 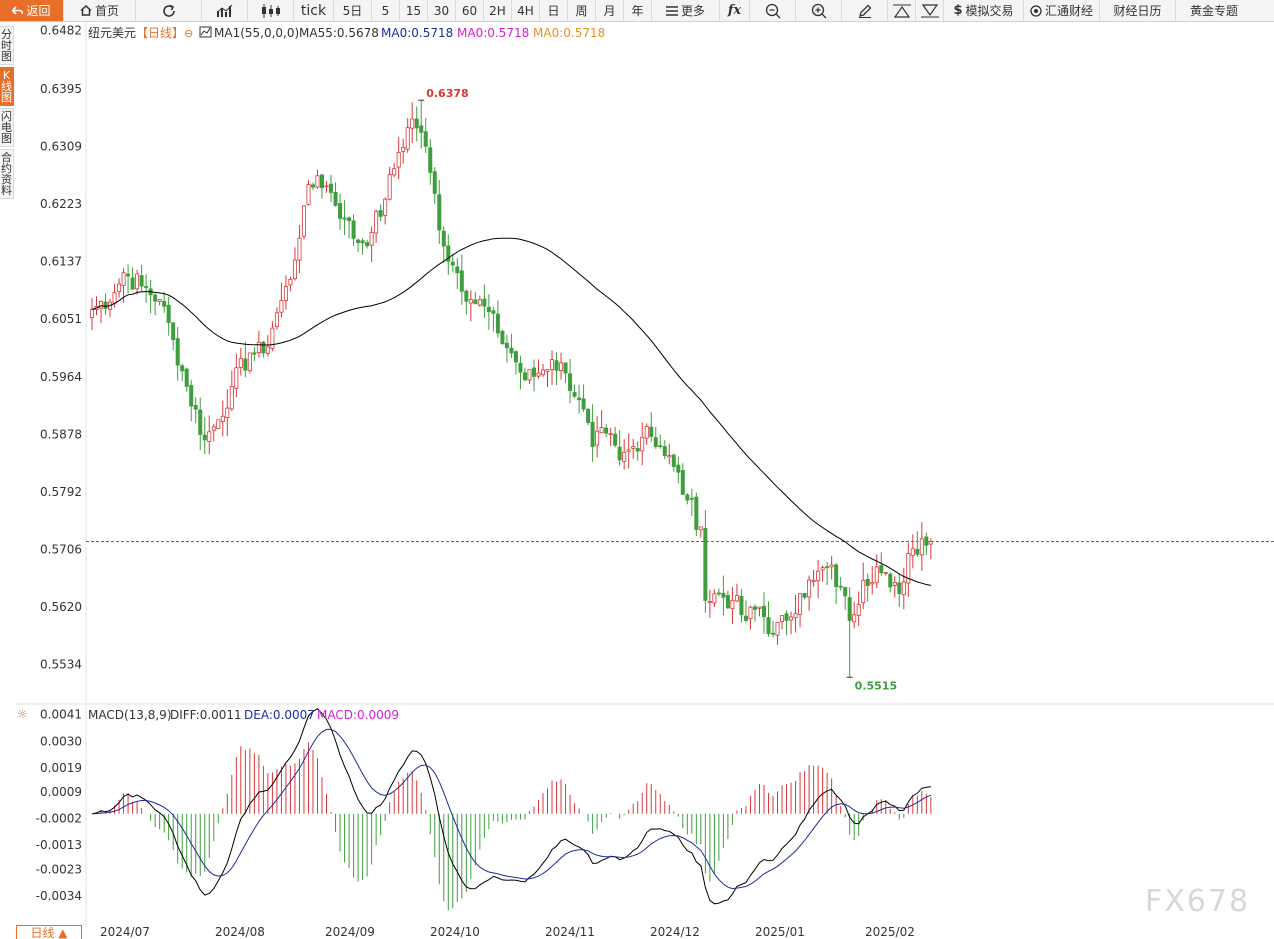 I want to click on high-label: 0.6378, so click(x=447, y=93).